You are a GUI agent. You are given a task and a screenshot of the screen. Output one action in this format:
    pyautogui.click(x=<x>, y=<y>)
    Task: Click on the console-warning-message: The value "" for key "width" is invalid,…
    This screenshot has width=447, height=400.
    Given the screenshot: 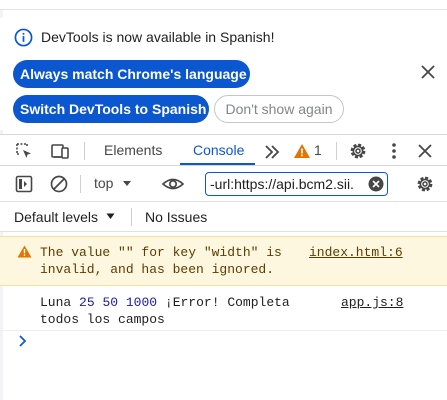 What is the action you would take?
    pyautogui.click(x=223, y=261)
    